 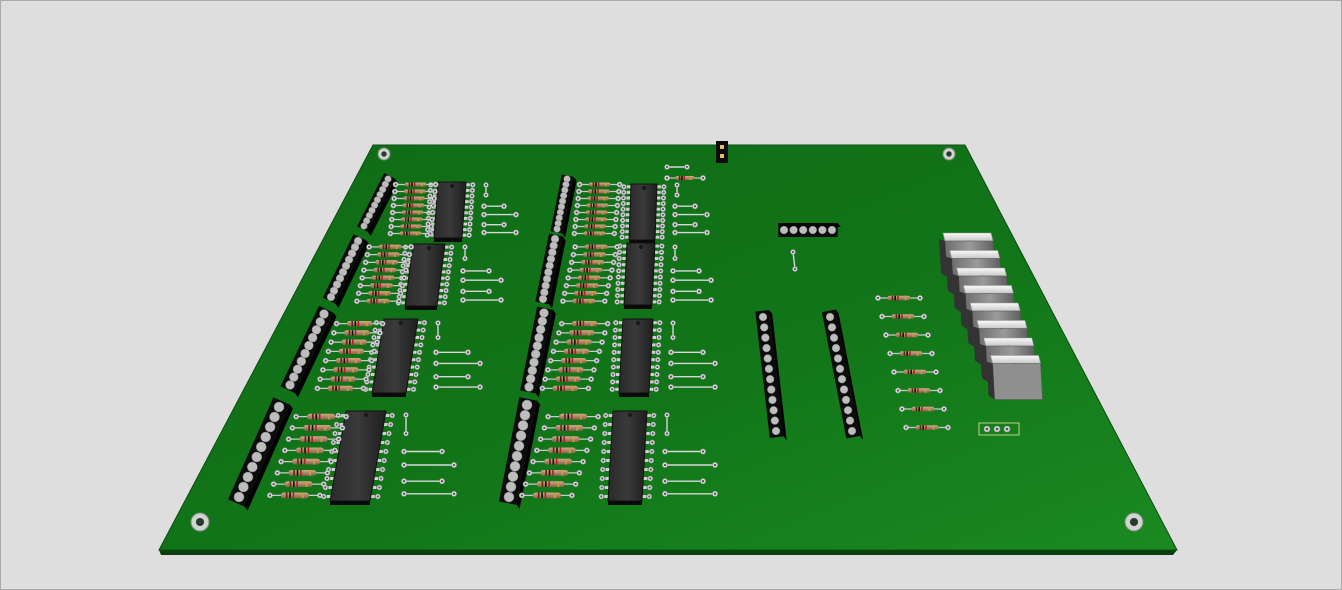 I want to click on jumper-pin, so click(x=722, y=147).